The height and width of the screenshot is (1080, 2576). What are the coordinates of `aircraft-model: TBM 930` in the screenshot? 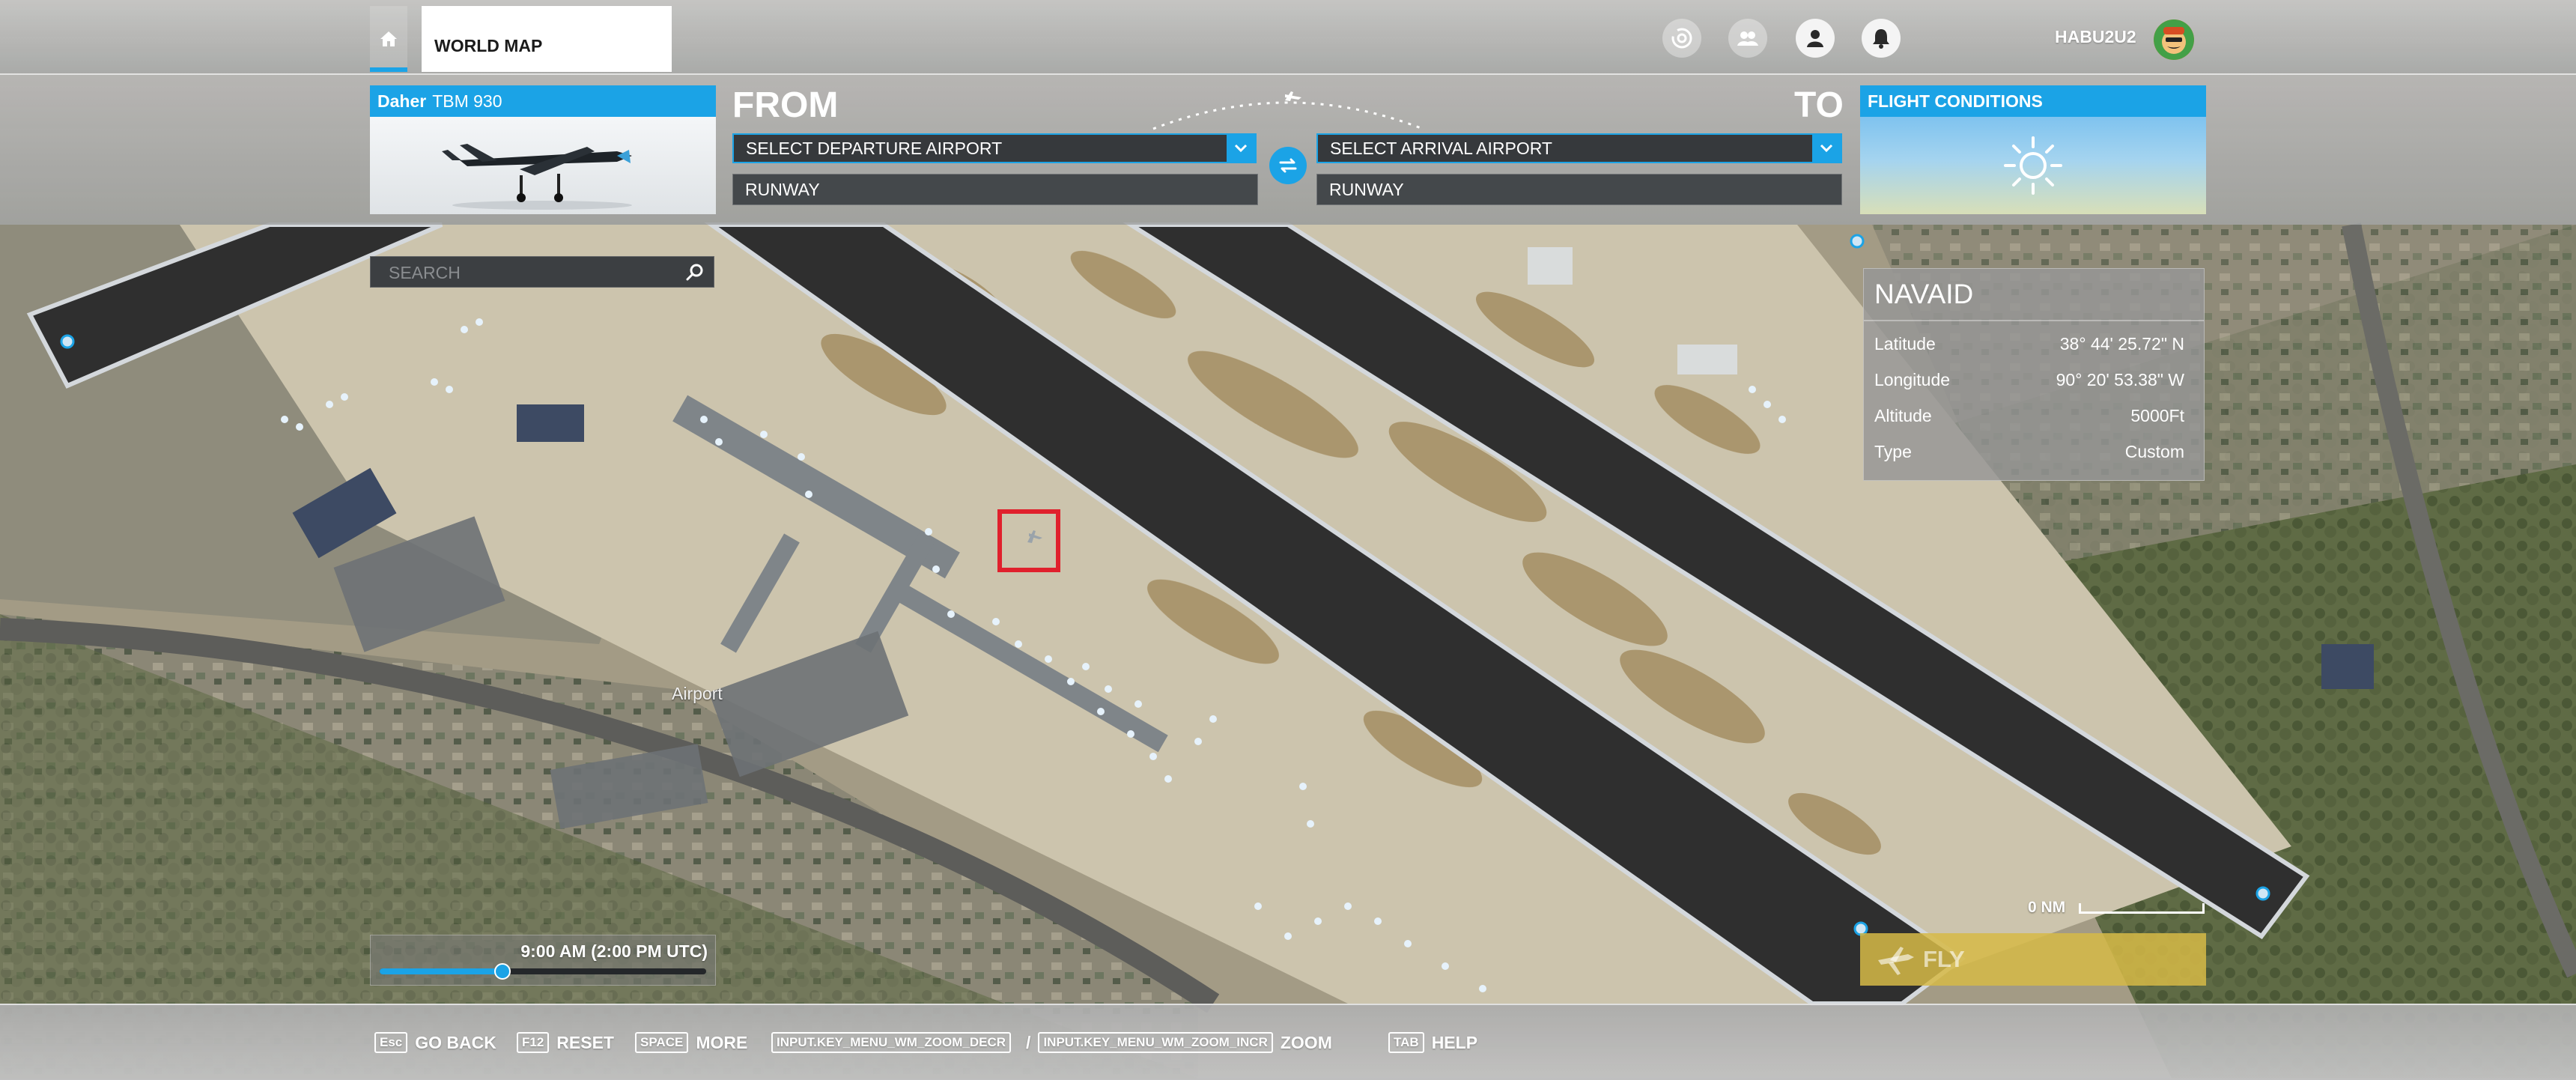 It's located at (467, 101).